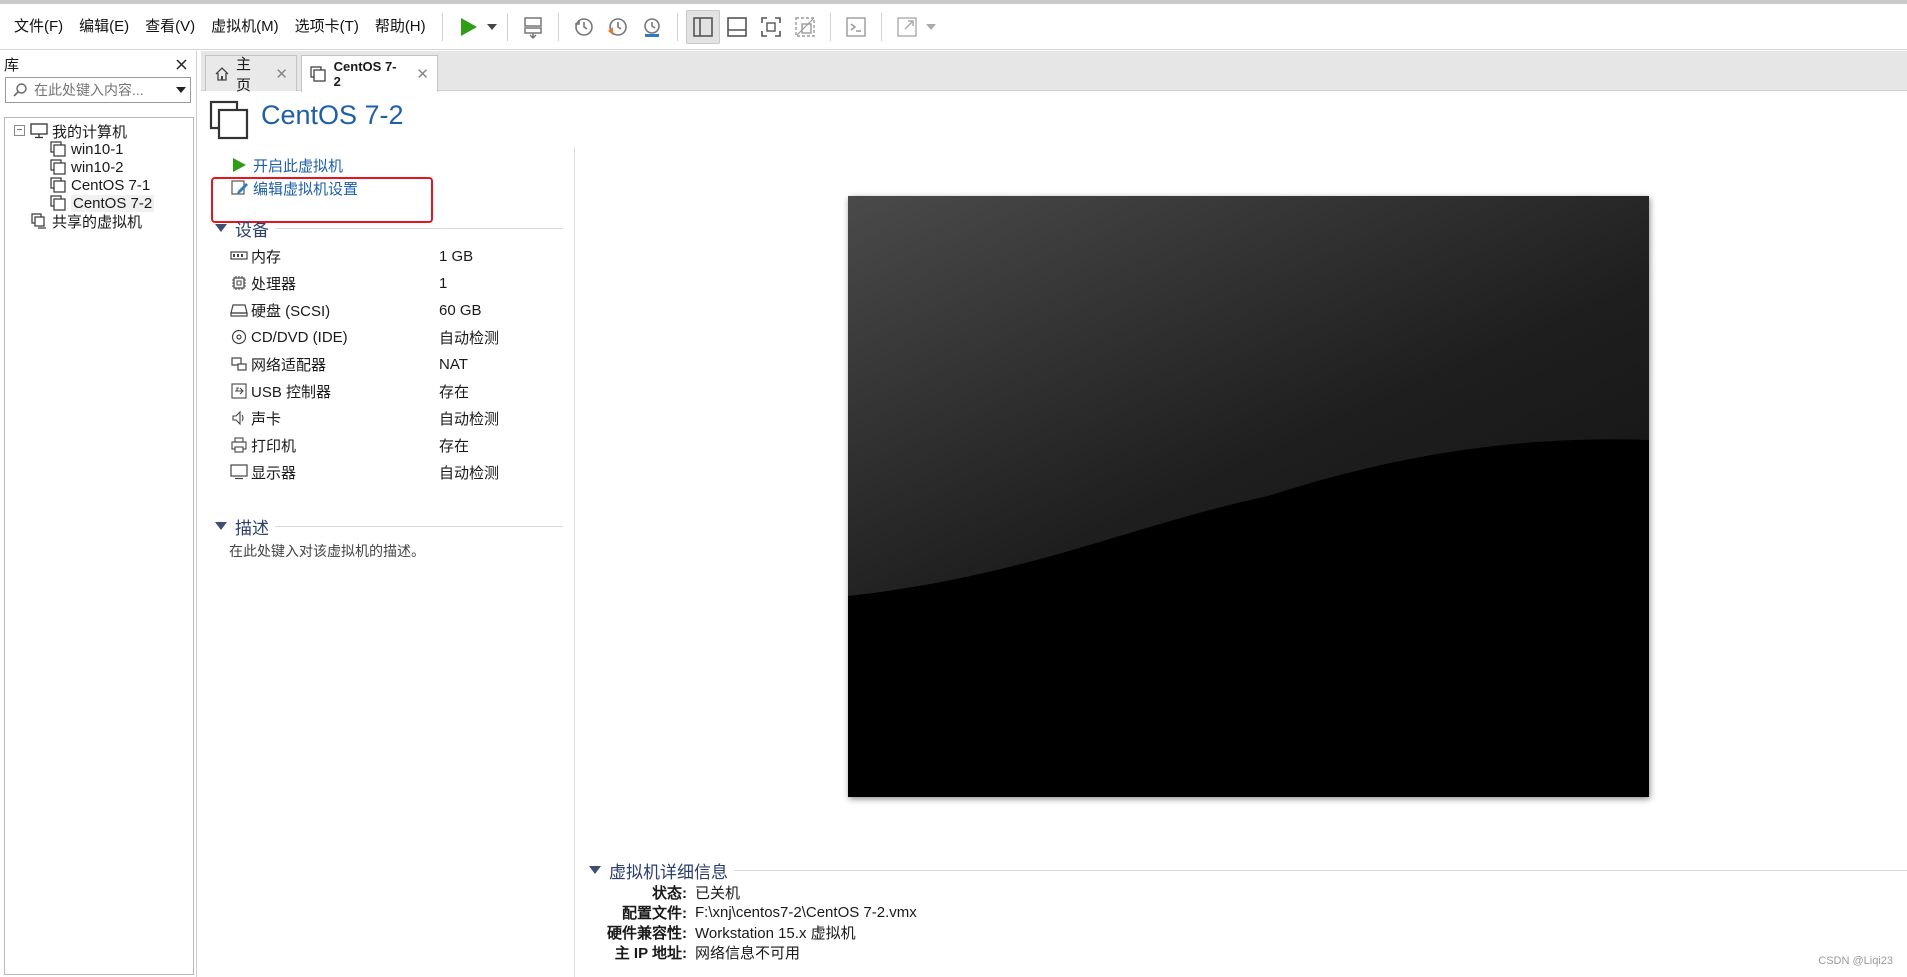  I want to click on vm-details-section-header: 虚拟机详细信息, so click(1248, 870).